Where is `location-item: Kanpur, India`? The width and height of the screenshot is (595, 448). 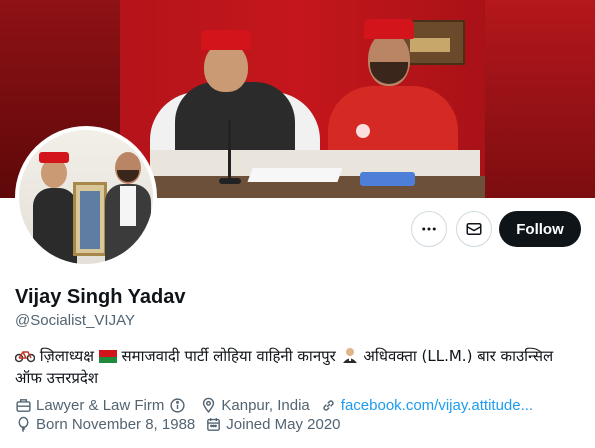
location-item: Kanpur, India is located at coordinates (255, 405).